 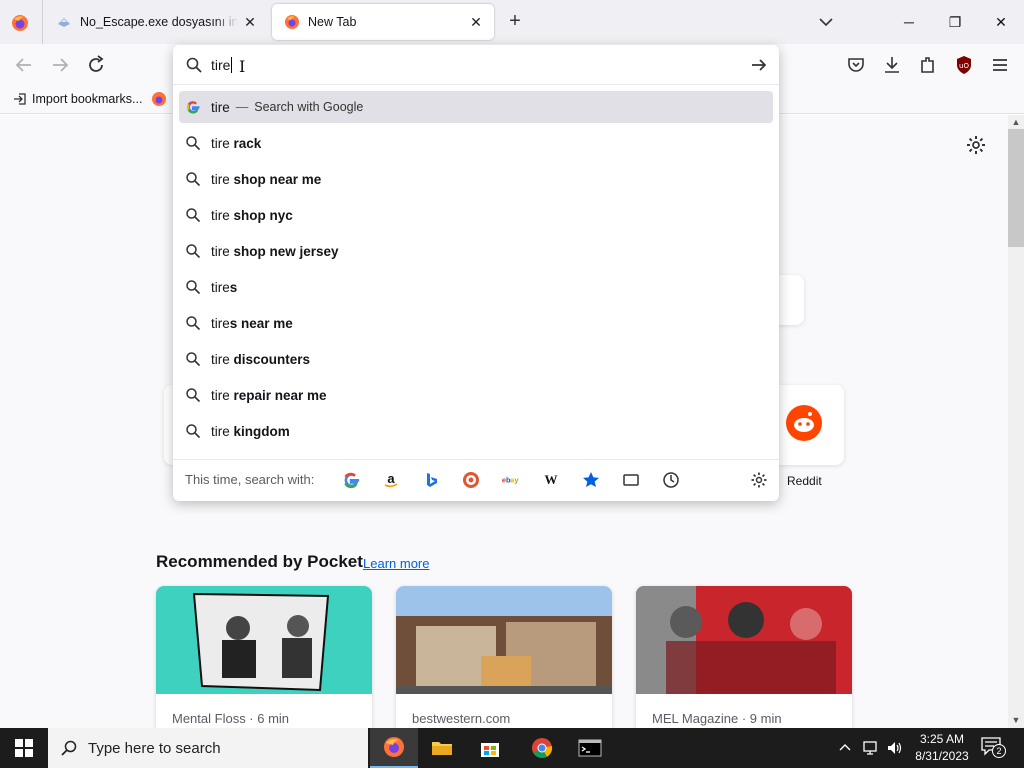 I want to click on suggestion-item: tire shop new jersey, so click(x=476, y=251).